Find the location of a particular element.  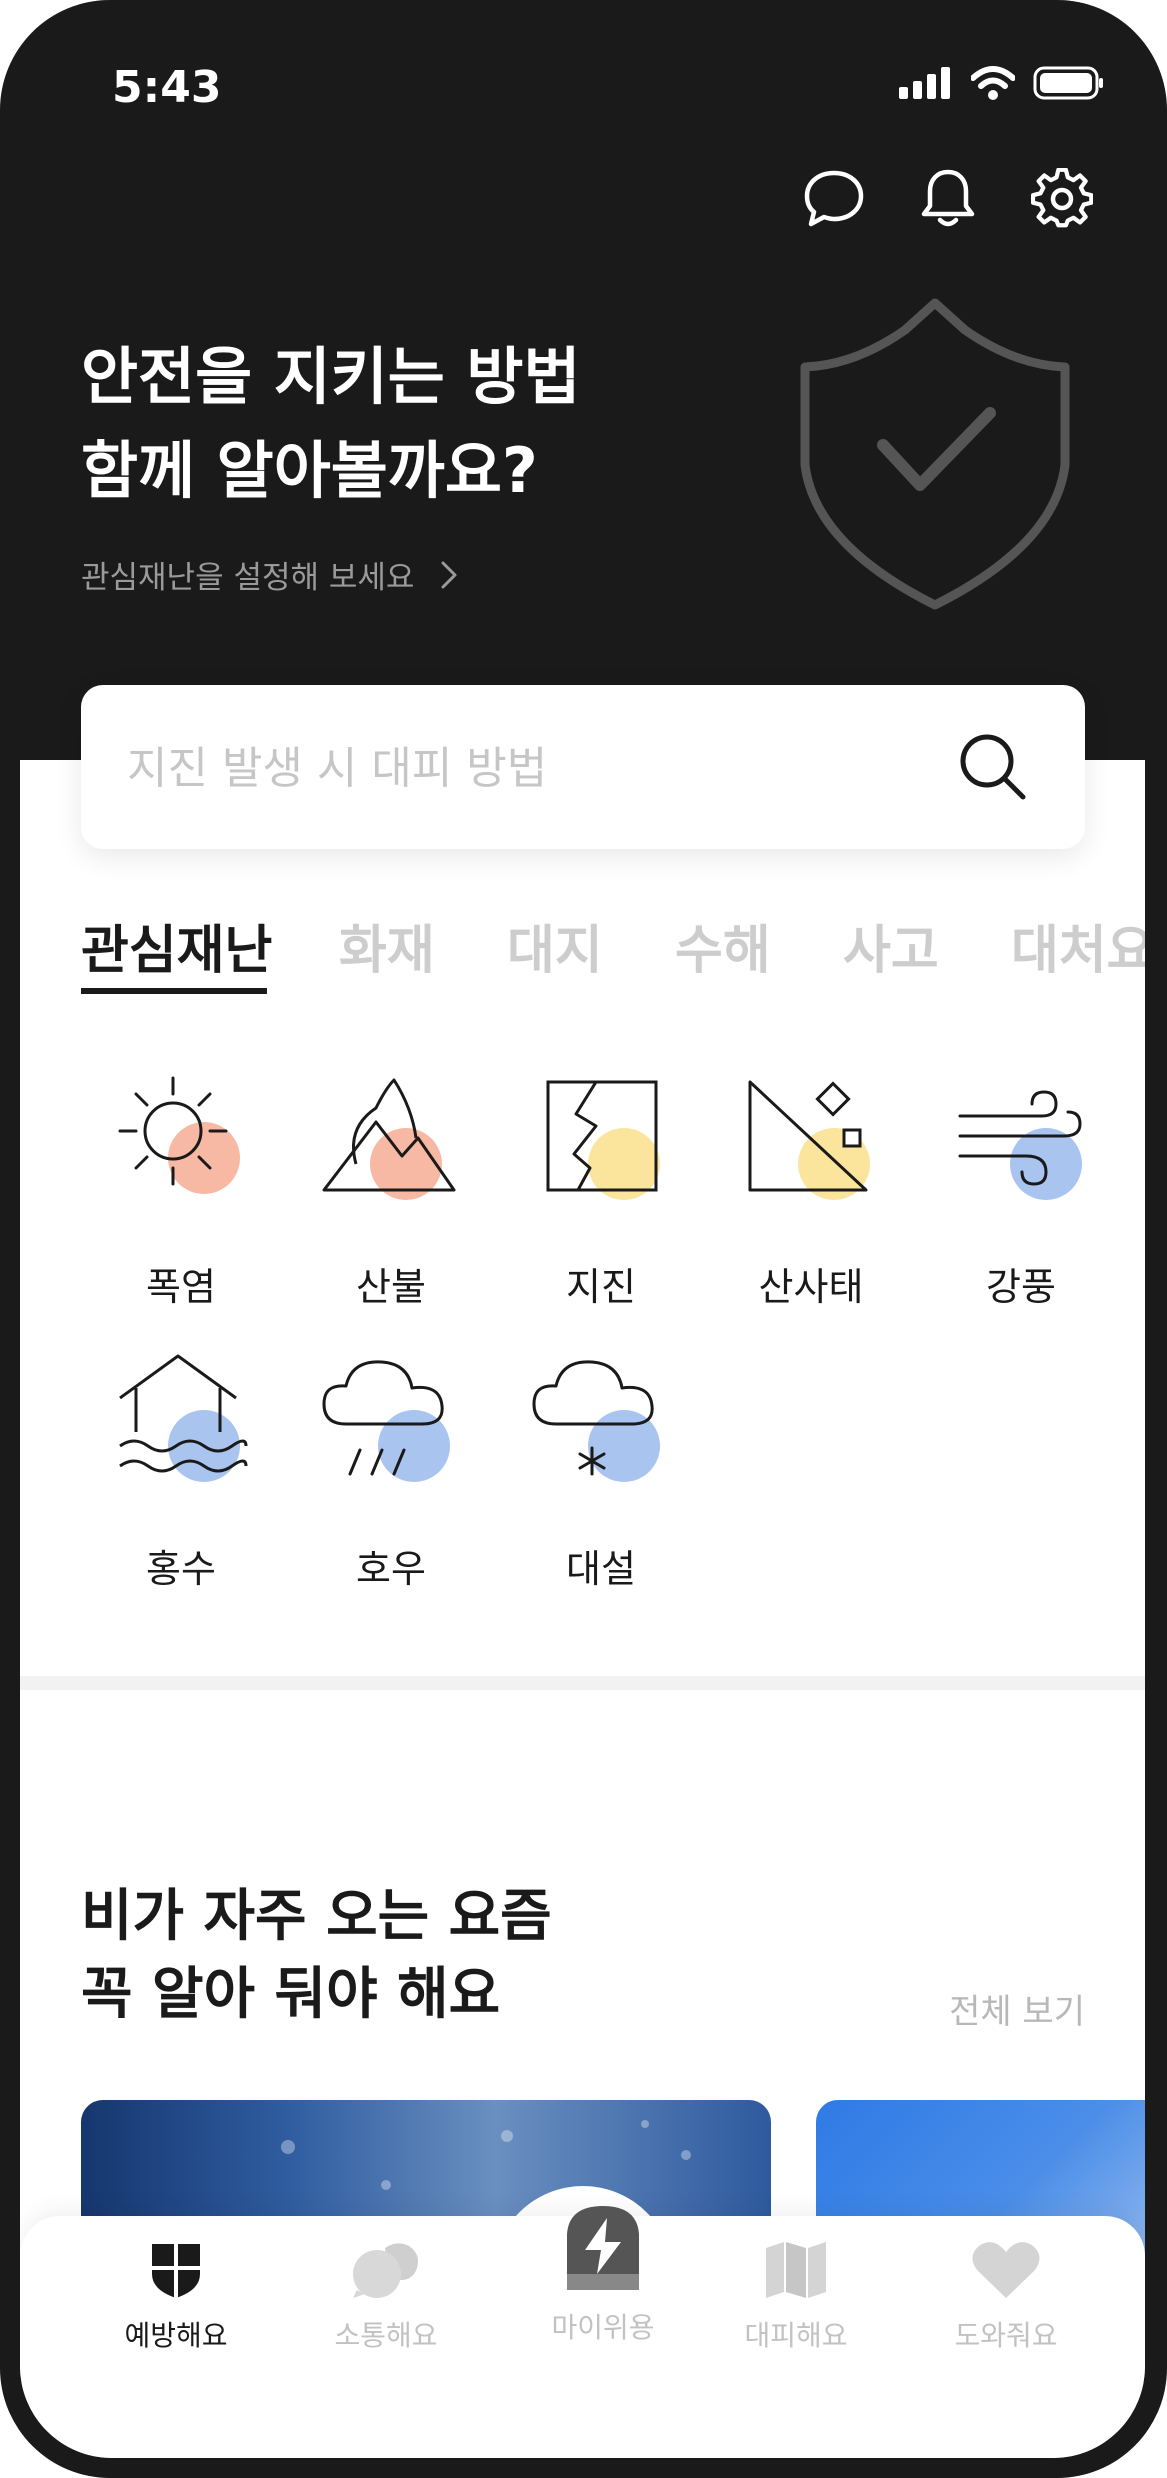

nav-community: 소통해요 is located at coordinates (386, 2297).